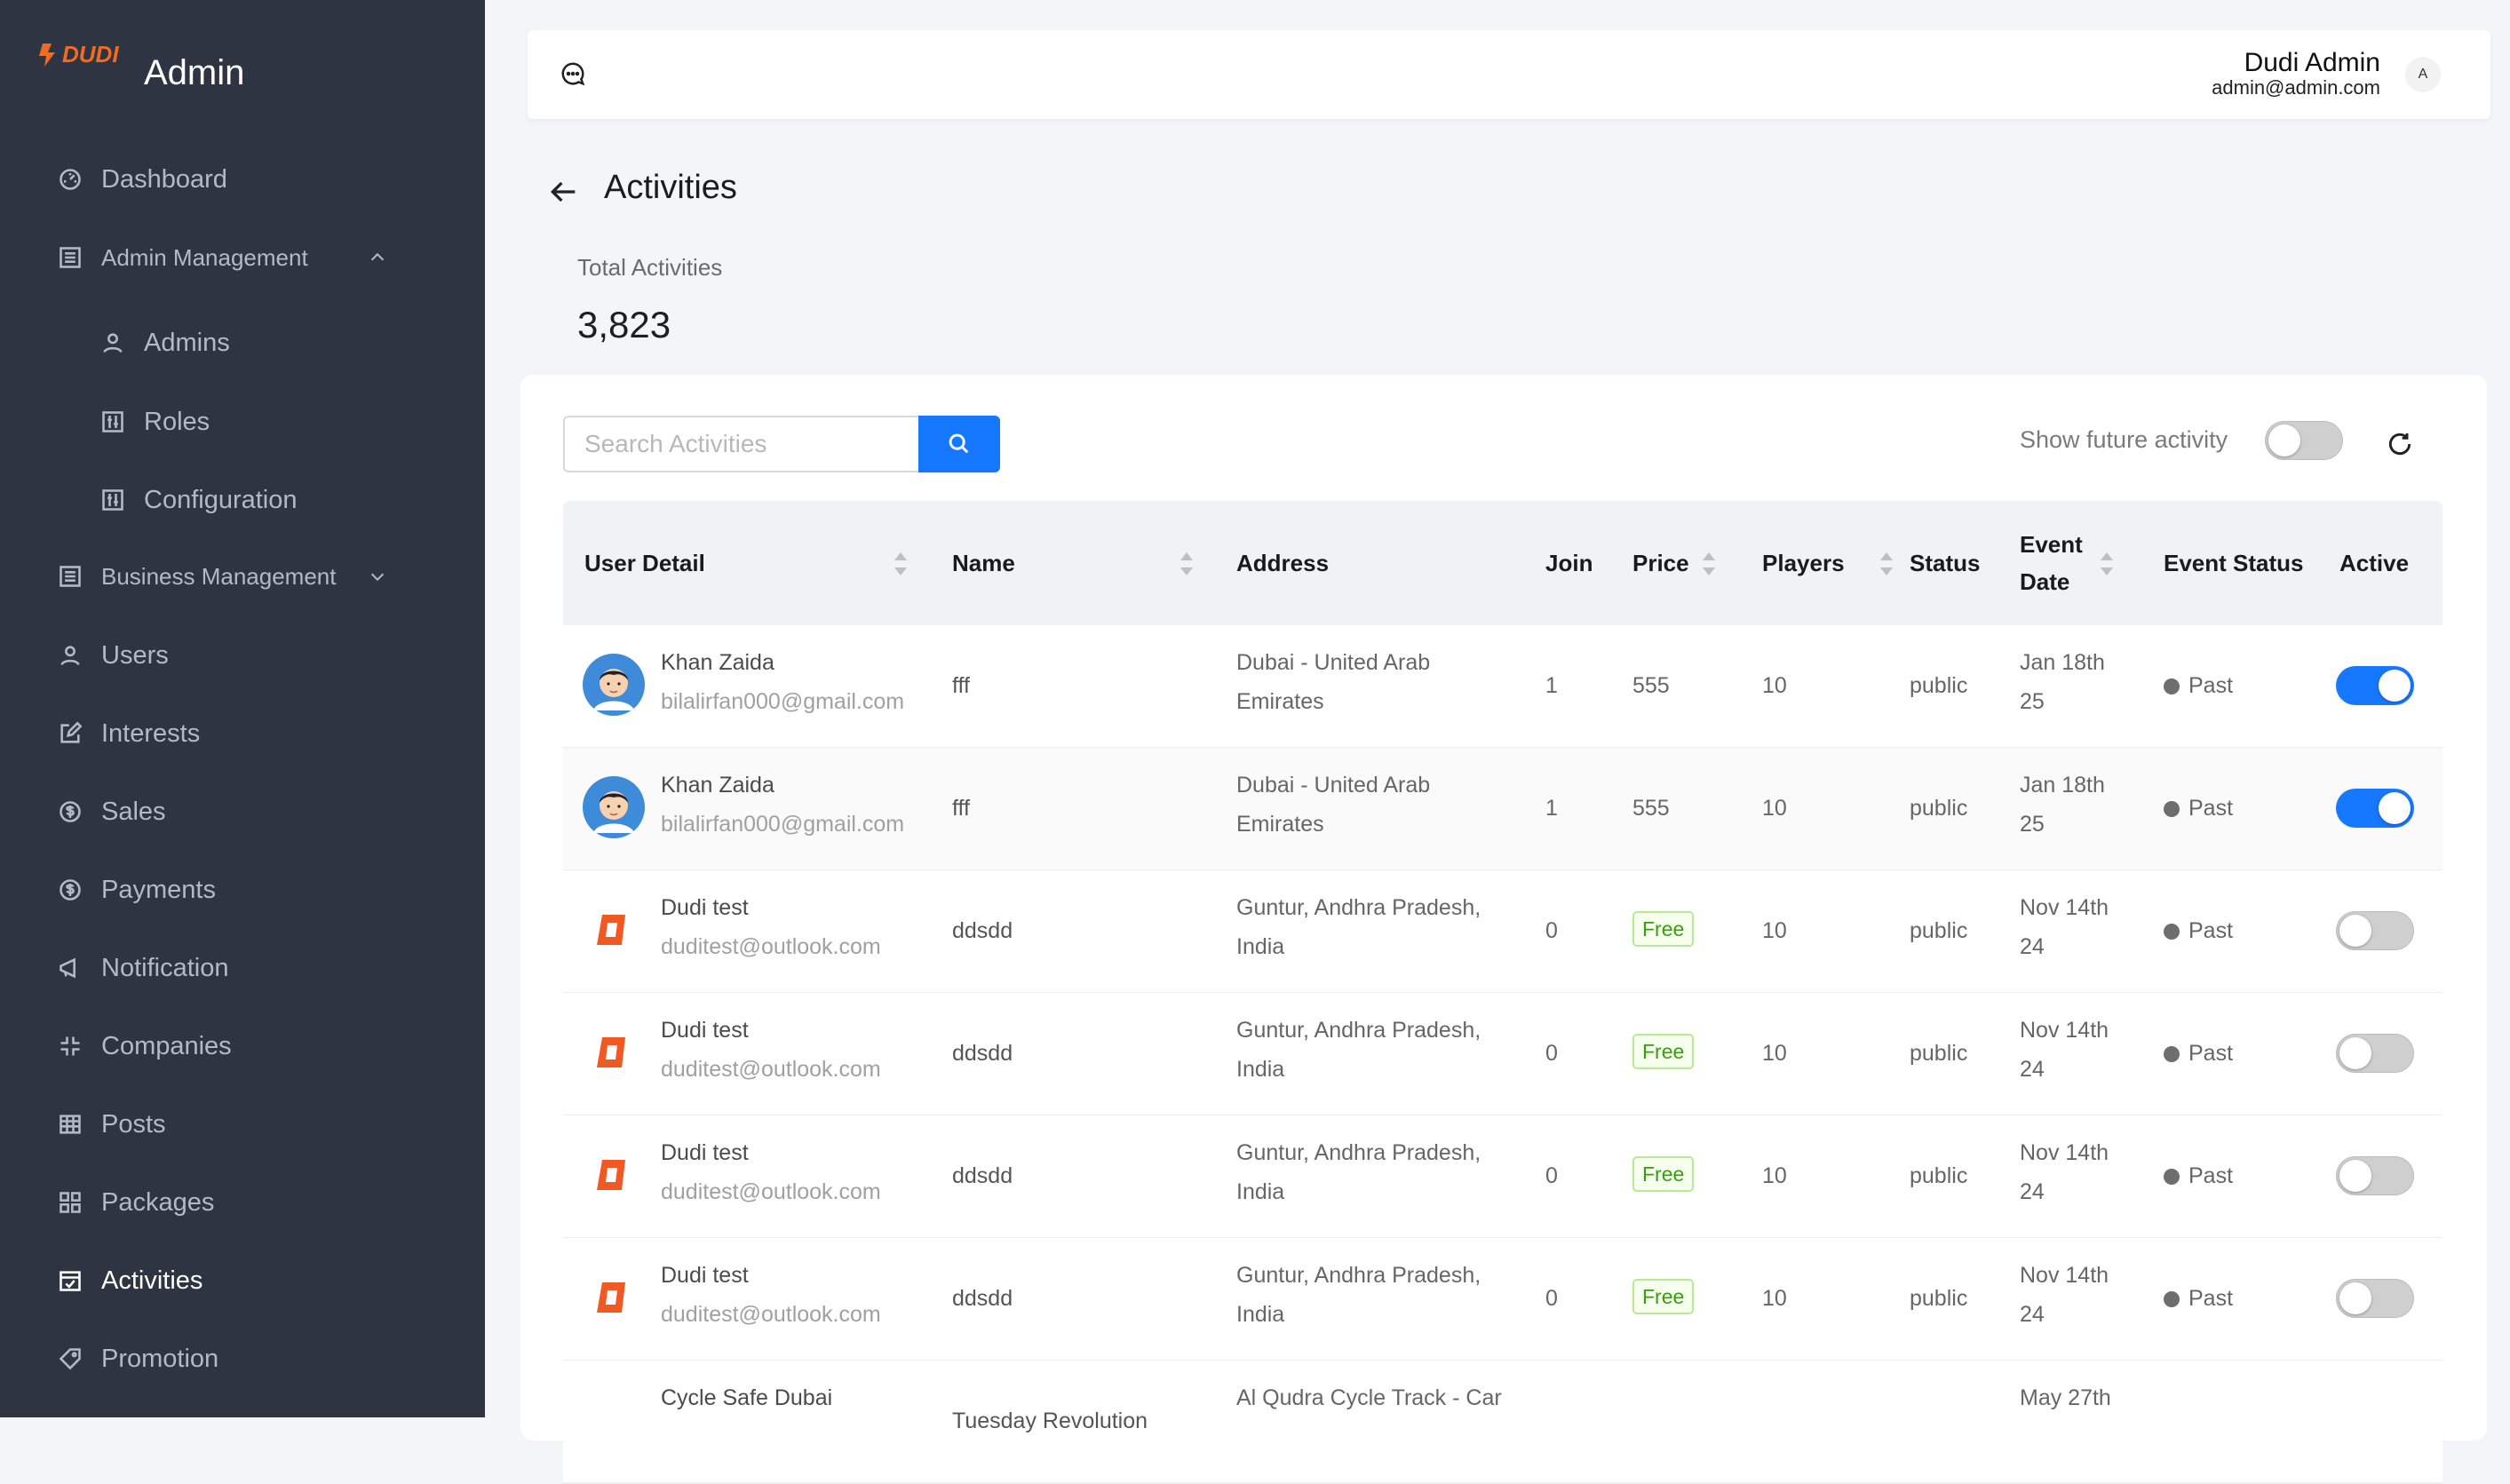 This screenshot has height=1484, width=2510. What do you see at coordinates (277, 343) in the screenshot?
I see `sidebar-item-admins: Admins` at bounding box center [277, 343].